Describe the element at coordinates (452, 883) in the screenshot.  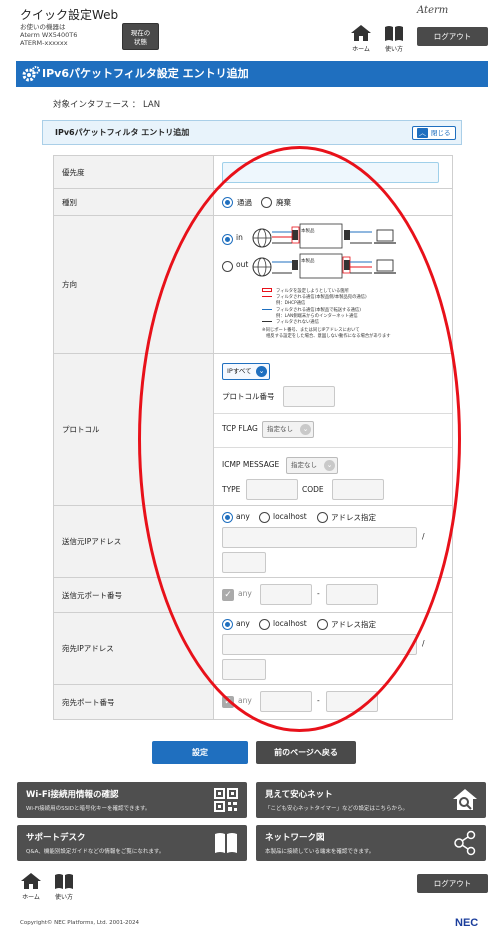
I see `footer-logout-button: ログアウト` at that location.